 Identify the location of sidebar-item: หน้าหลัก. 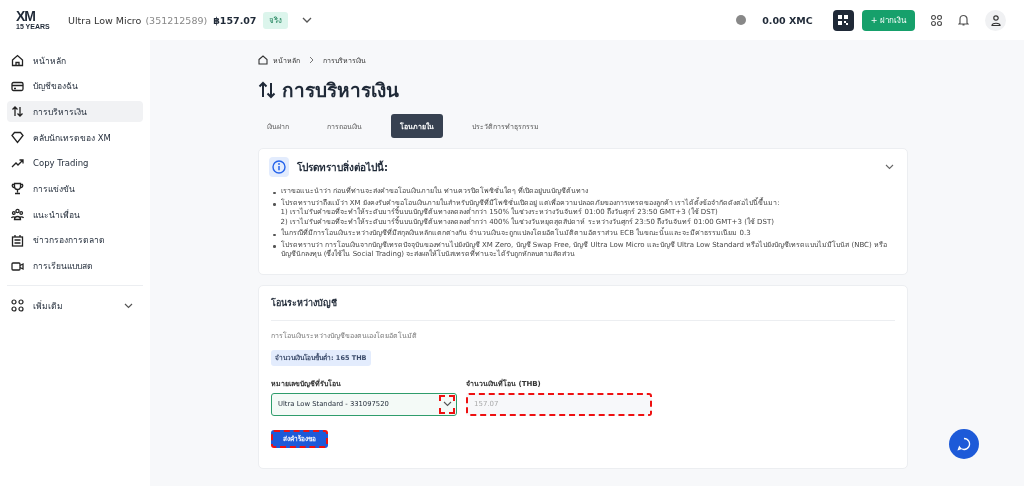
(75, 60).